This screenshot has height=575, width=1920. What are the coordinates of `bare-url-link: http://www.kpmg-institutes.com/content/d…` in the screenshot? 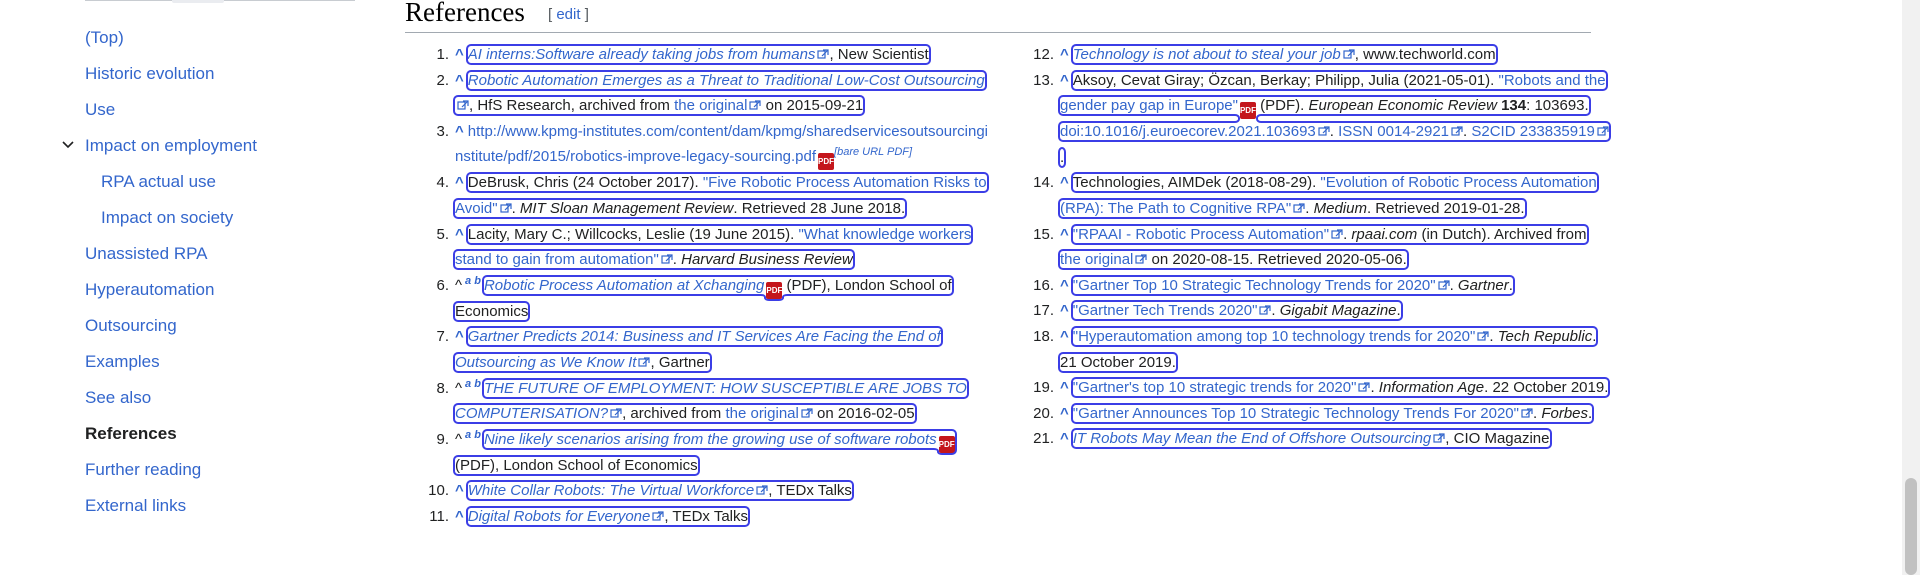 It's located at (721, 144).